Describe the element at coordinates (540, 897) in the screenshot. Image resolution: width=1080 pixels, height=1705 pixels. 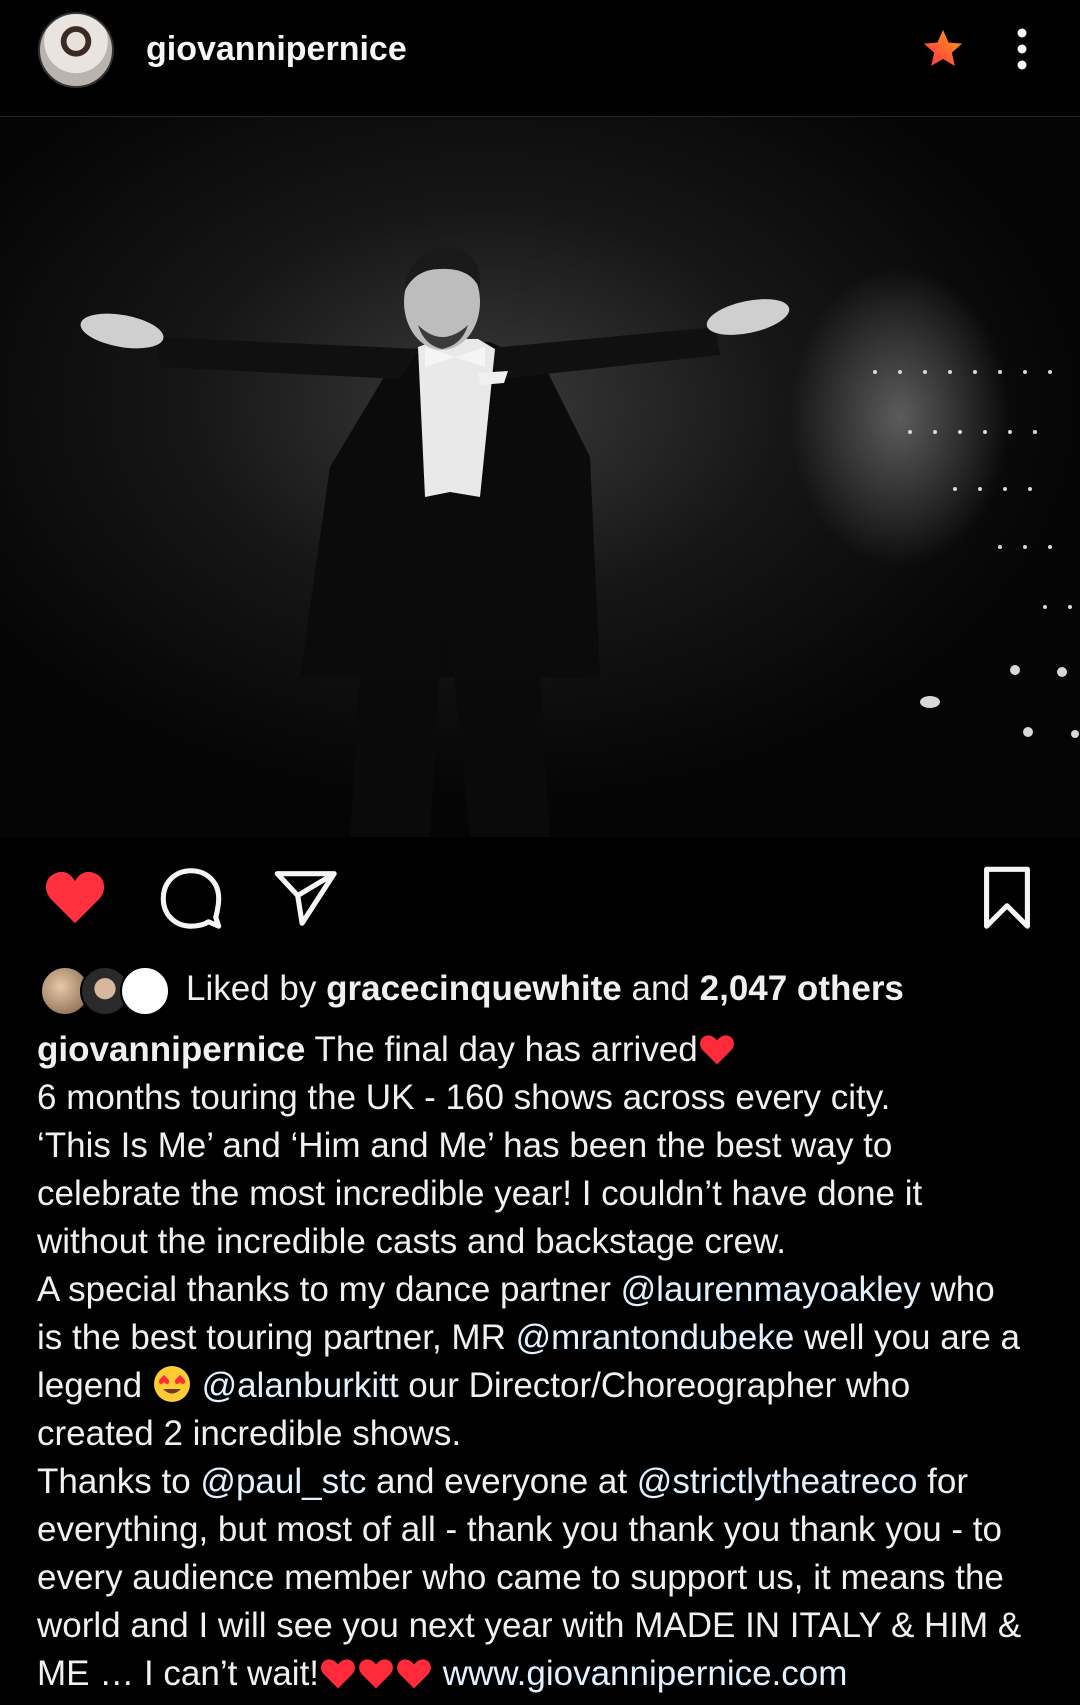
I see `action-bar` at that location.